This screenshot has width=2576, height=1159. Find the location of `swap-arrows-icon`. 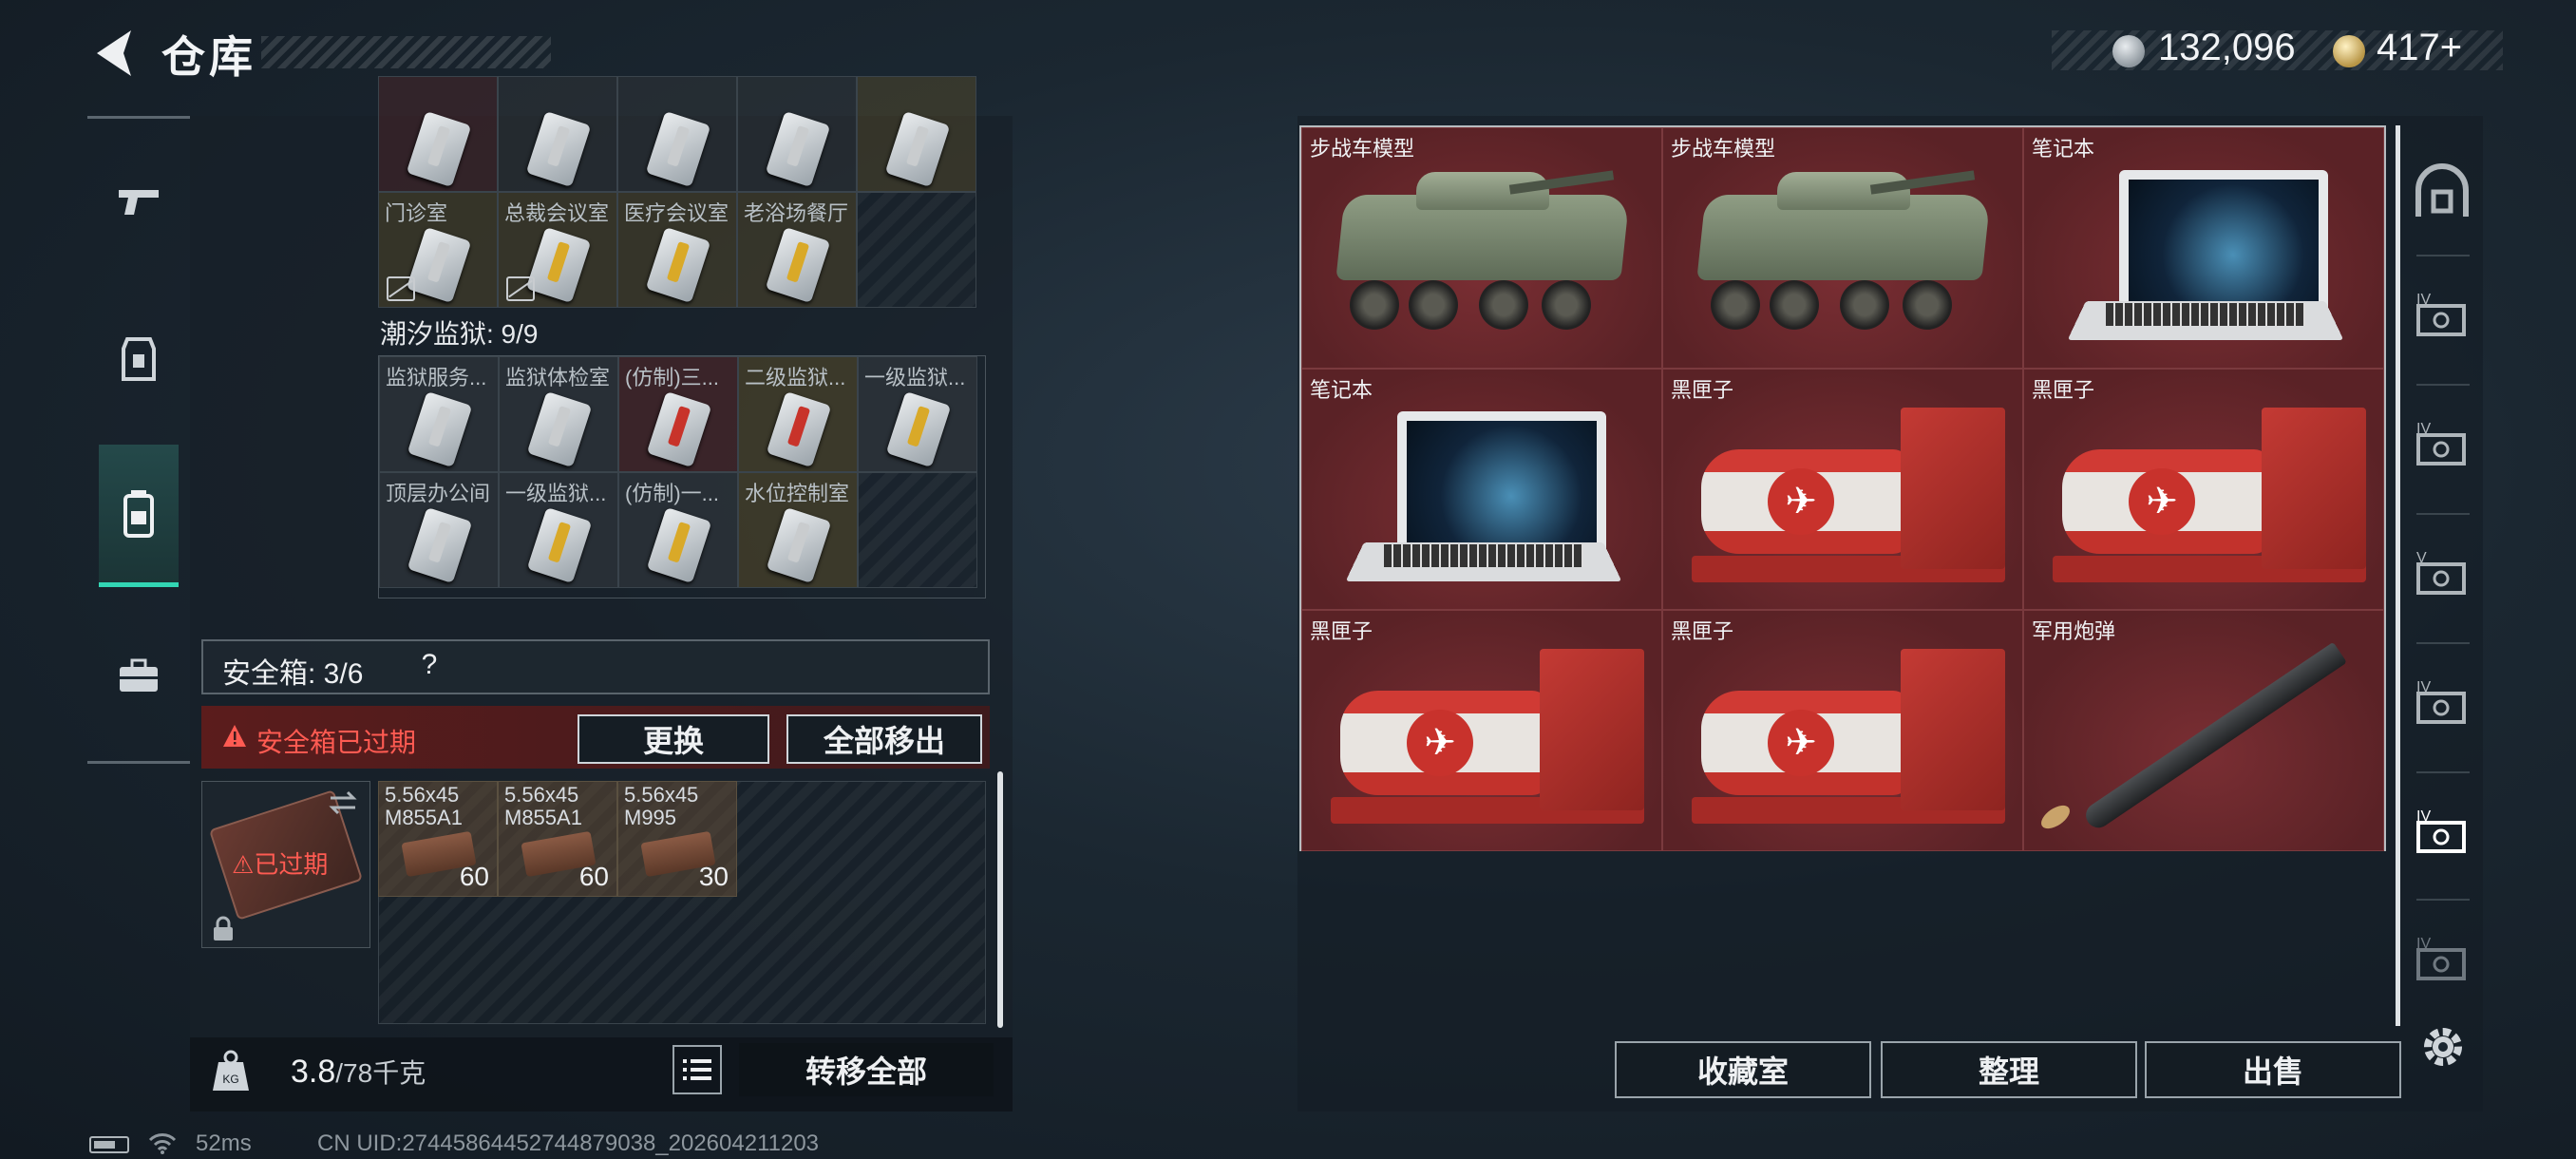

swap-arrows-icon is located at coordinates (343, 802).